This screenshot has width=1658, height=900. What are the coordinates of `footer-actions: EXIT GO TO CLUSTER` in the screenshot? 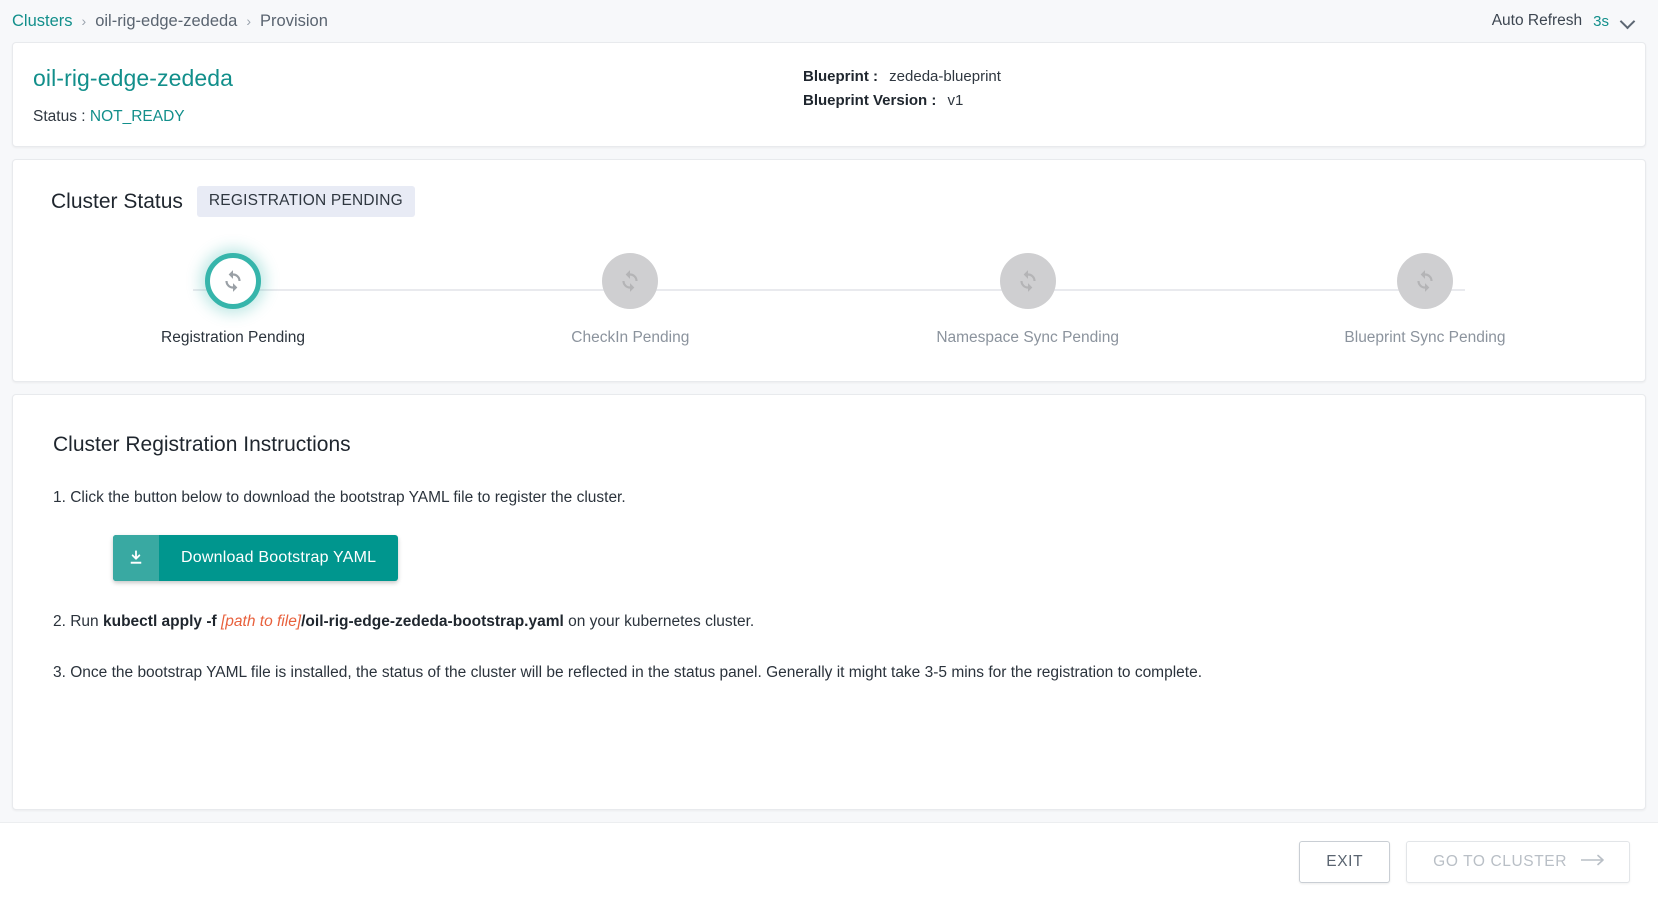 It's located at (829, 861).